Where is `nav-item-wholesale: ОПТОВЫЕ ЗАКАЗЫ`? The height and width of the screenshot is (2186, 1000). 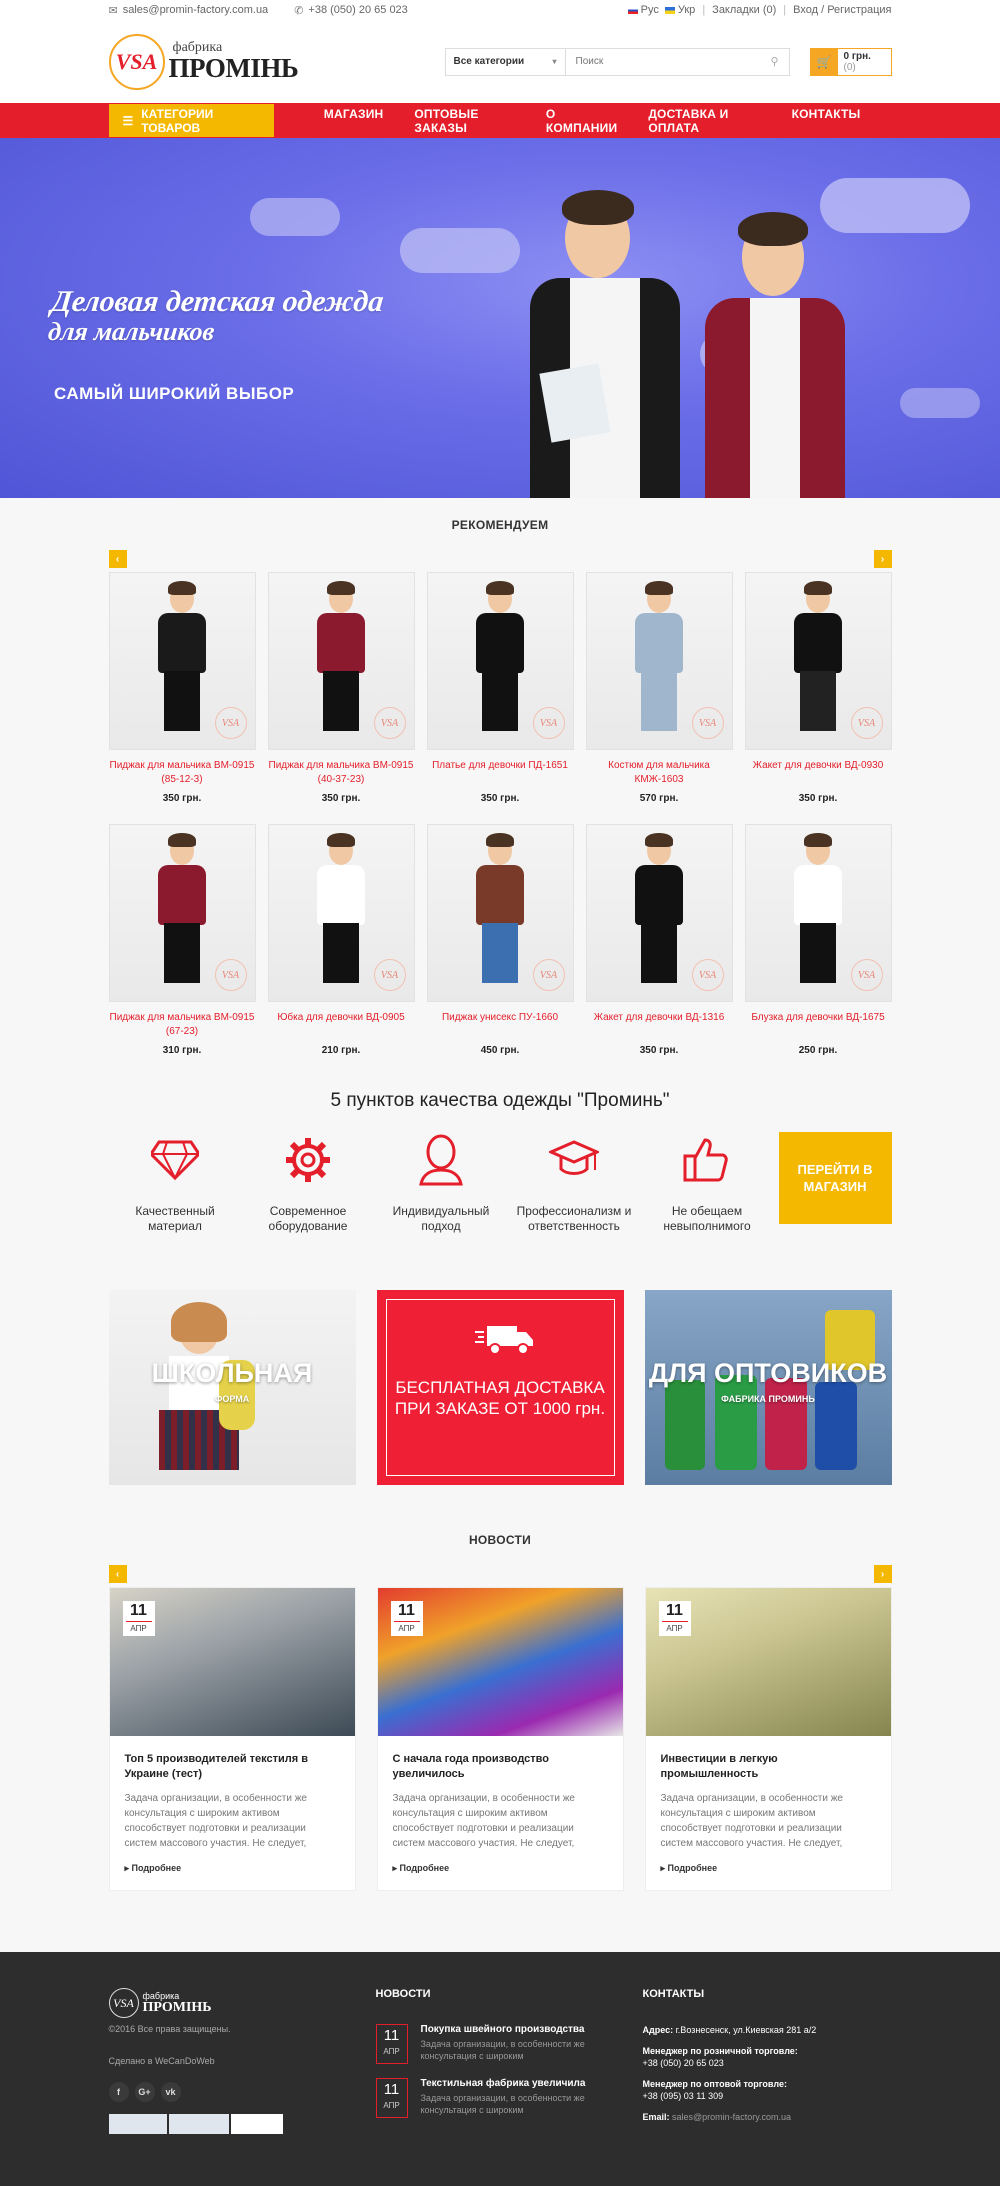
nav-item-wholesale: ОПТОВЫЕ ЗАКАЗЫ is located at coordinates (464, 121).